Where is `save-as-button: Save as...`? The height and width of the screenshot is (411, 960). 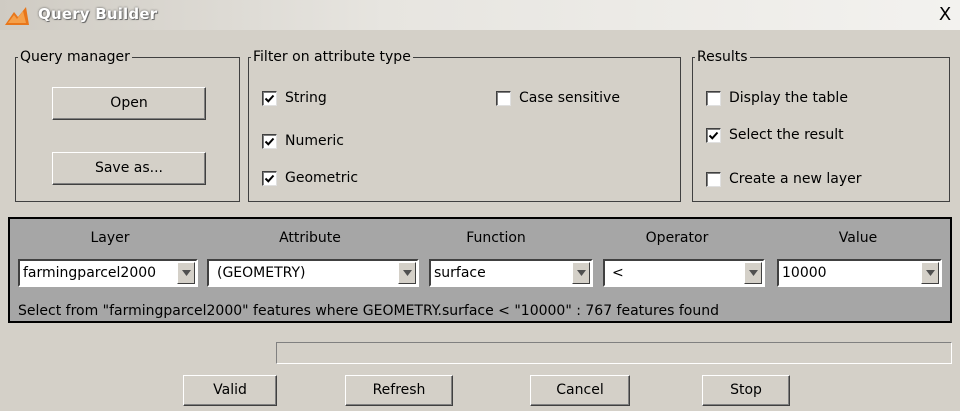
save-as-button: Save as... is located at coordinates (129, 168).